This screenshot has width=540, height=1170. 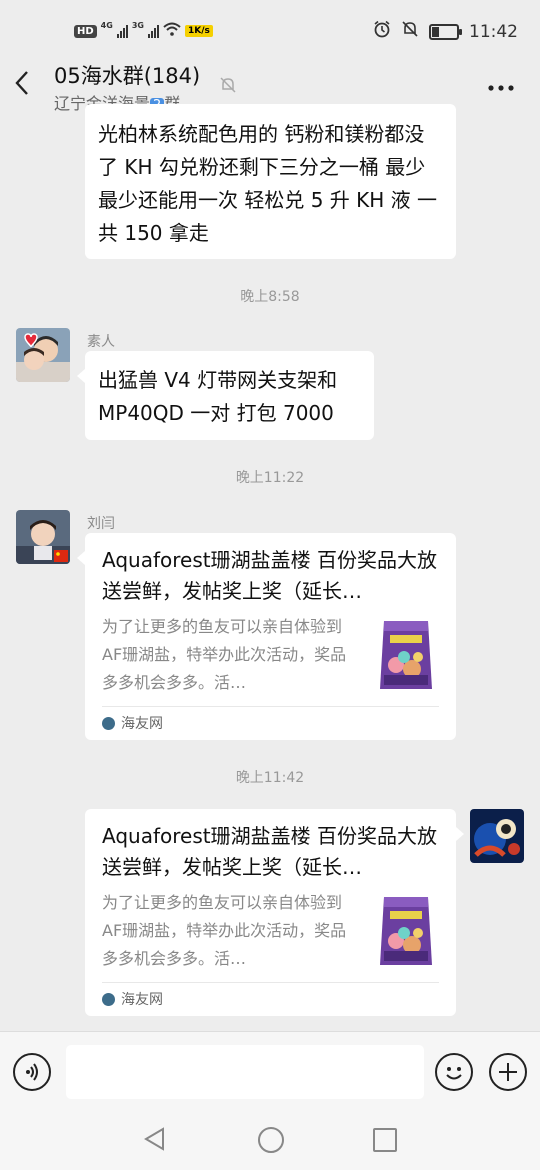 I want to click on more-actions-button, so click(x=508, y=1072).